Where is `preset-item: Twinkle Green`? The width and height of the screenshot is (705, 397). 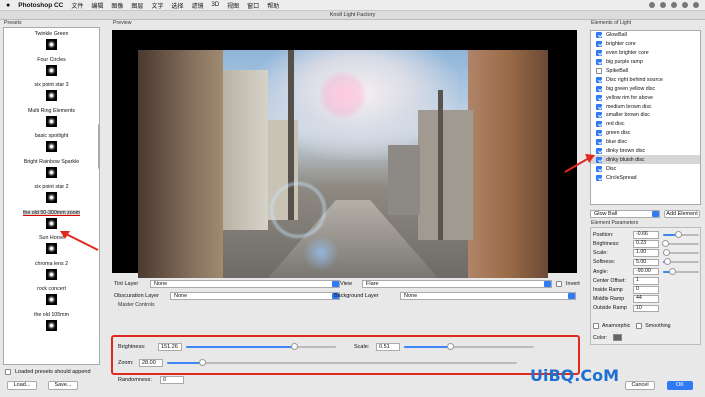 preset-item: Twinkle Green is located at coordinates (51, 41).